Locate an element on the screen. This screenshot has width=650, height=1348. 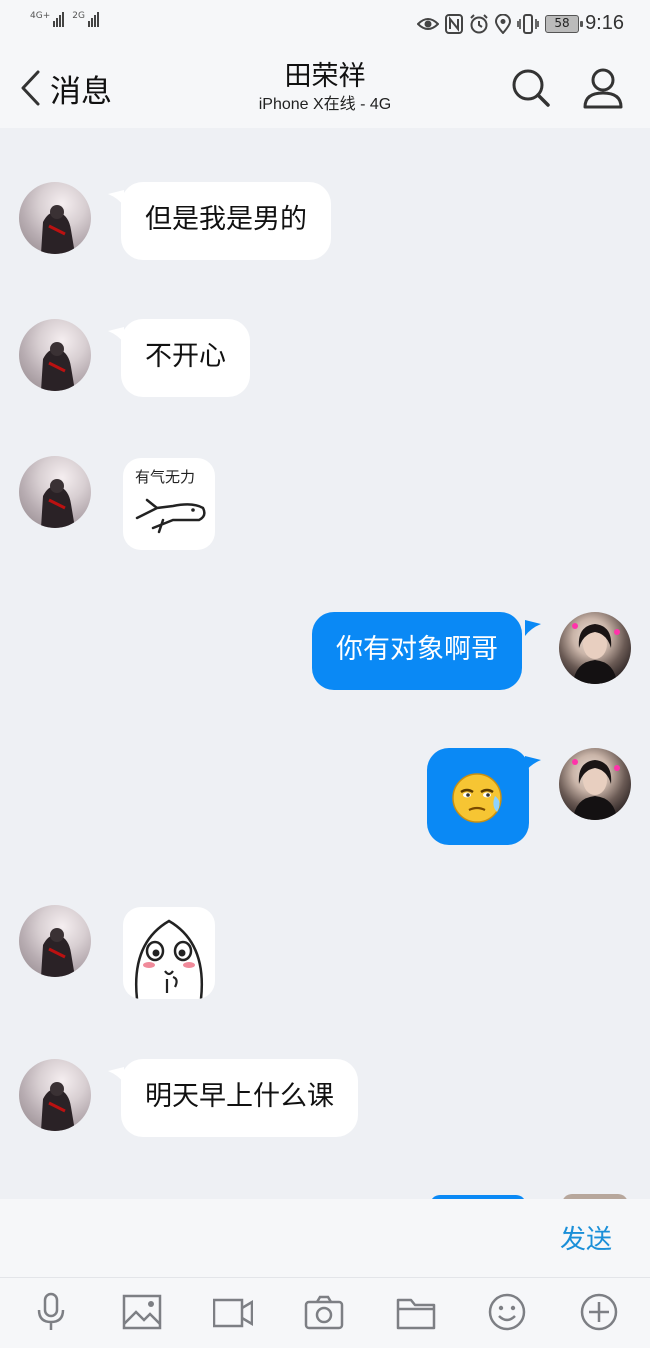
clock: 9:16 is located at coordinates (604, 23).